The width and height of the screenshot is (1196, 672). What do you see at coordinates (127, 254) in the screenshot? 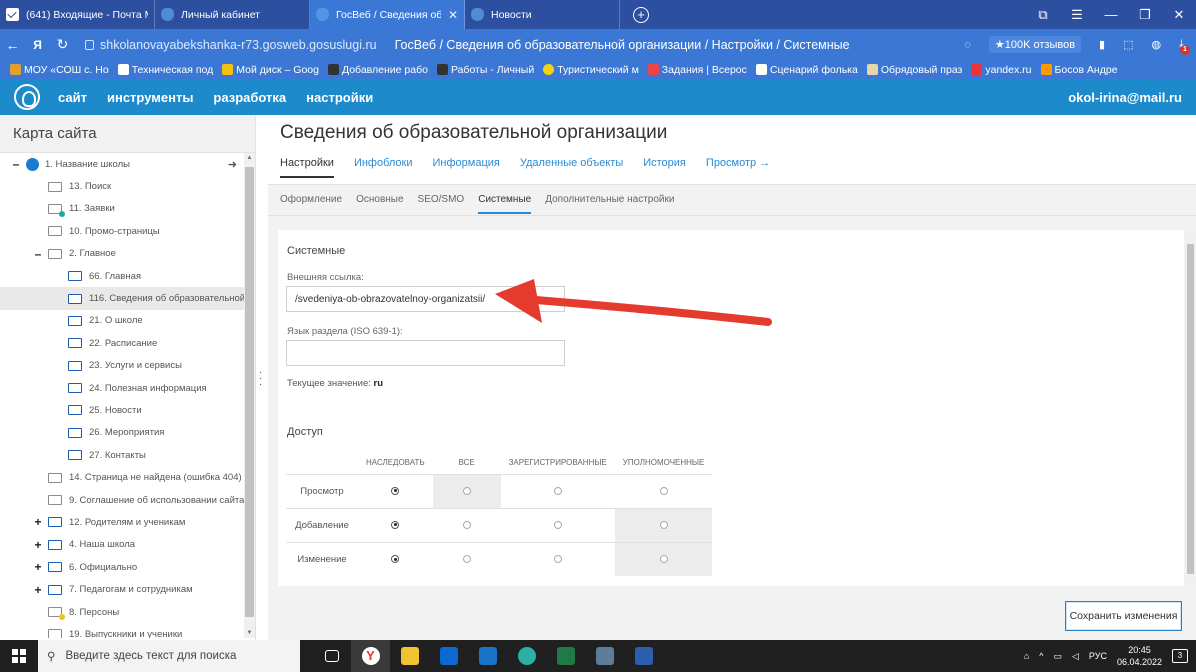
I see `sidebar-item: – 2. Главное` at bounding box center [127, 254].